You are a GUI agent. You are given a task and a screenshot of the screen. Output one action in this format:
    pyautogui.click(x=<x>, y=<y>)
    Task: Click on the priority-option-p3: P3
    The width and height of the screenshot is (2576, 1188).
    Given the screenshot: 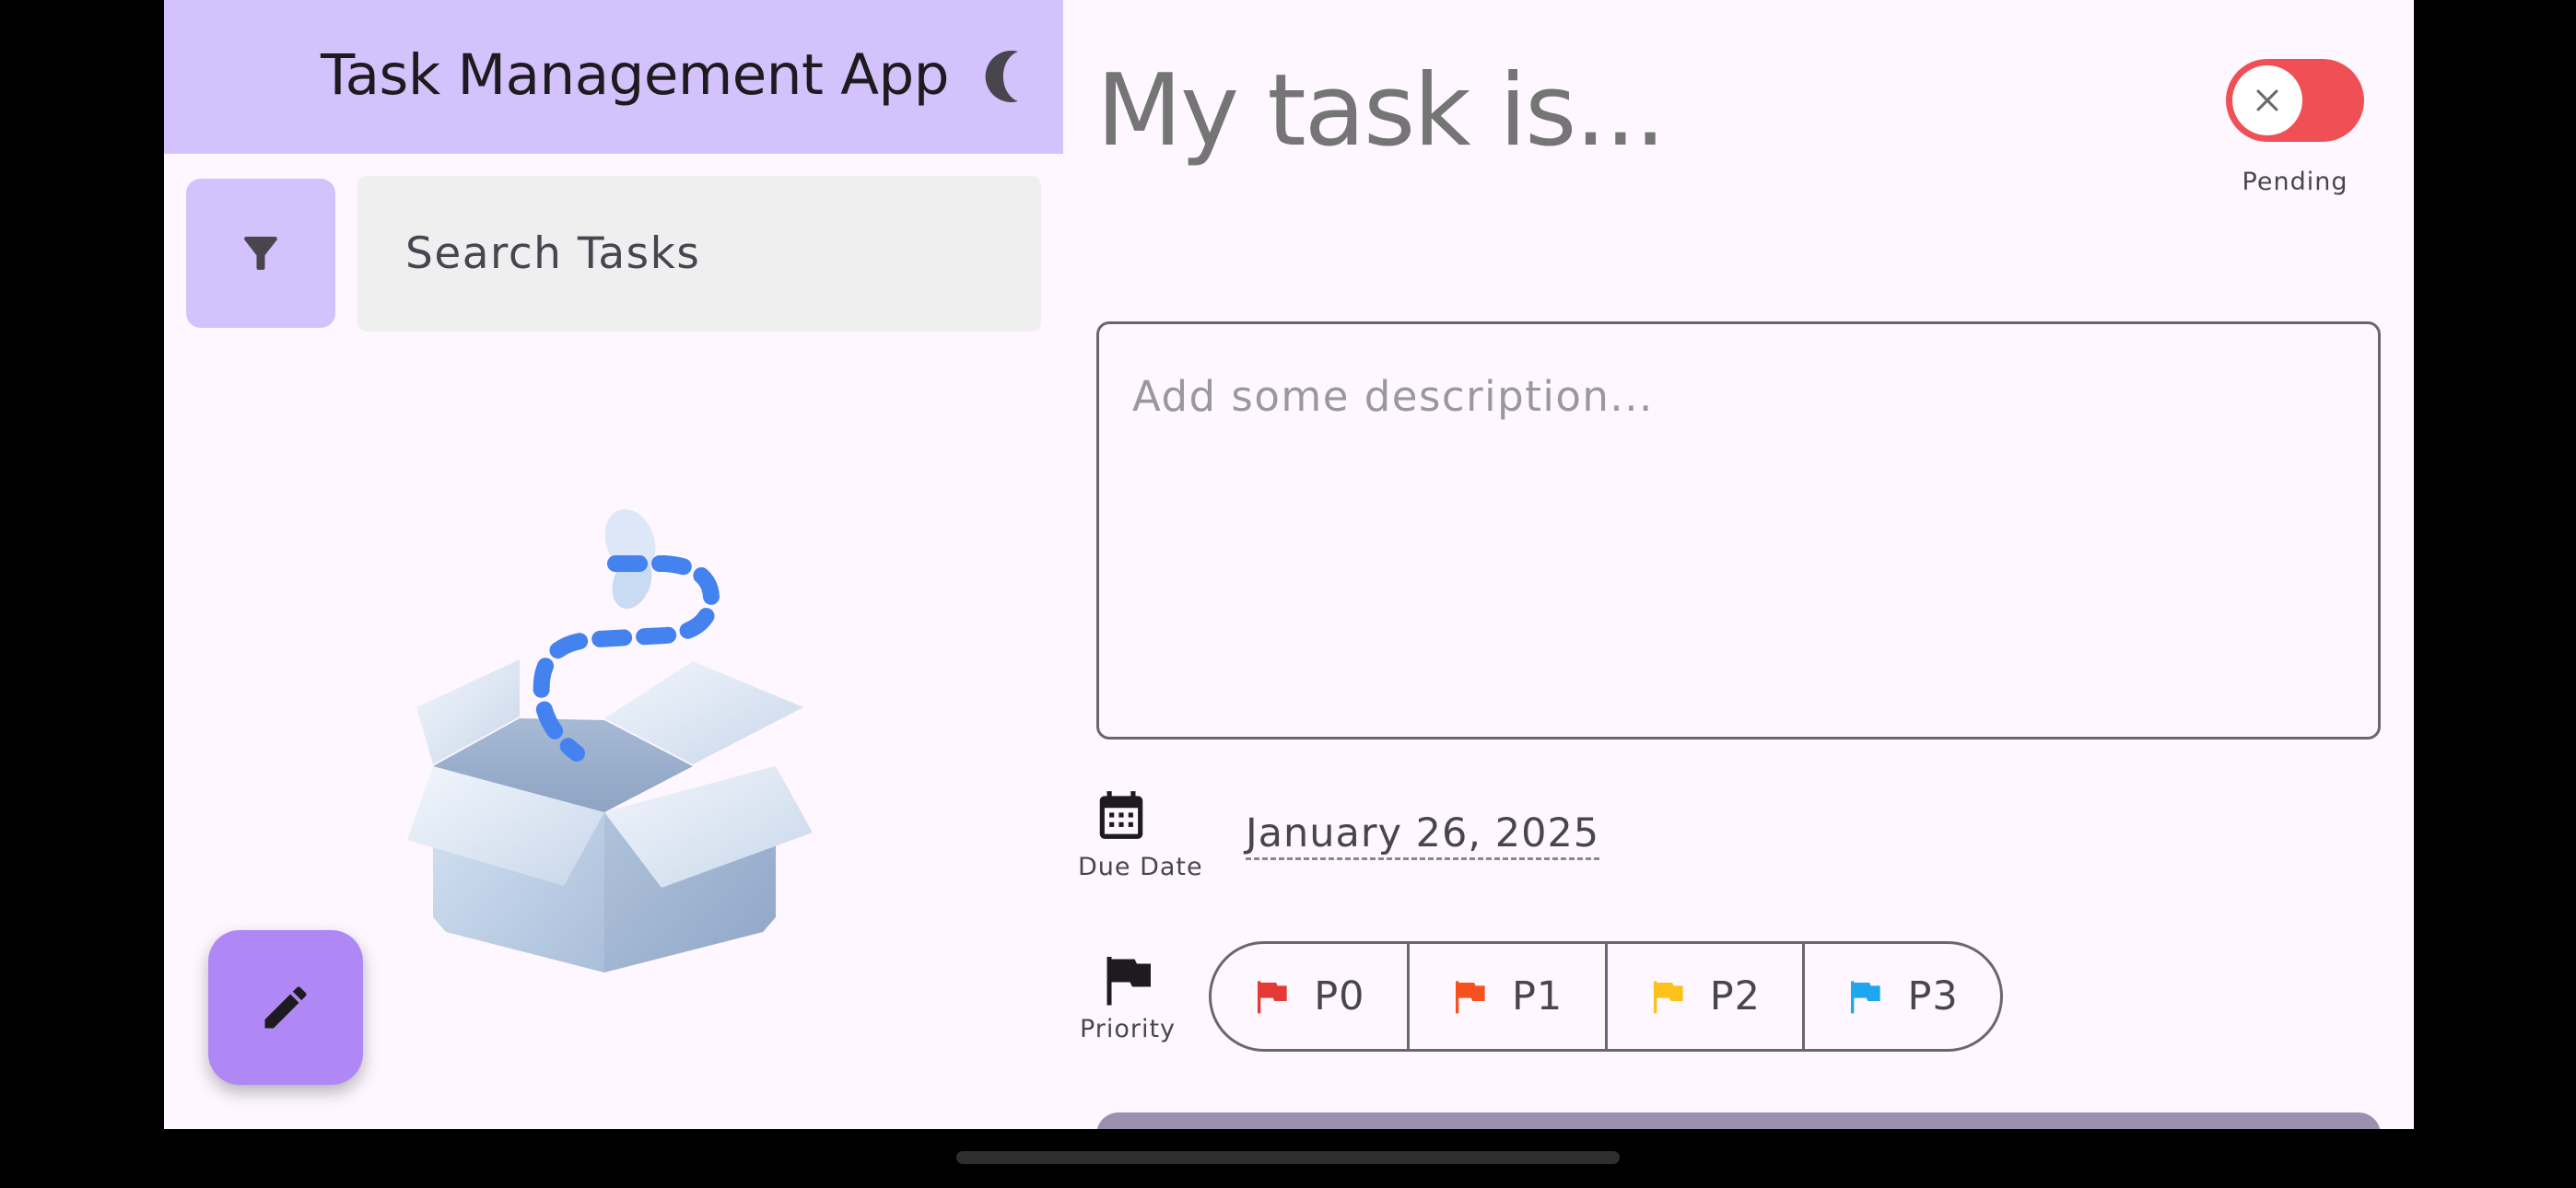 What is the action you would take?
    pyautogui.click(x=1902, y=996)
    